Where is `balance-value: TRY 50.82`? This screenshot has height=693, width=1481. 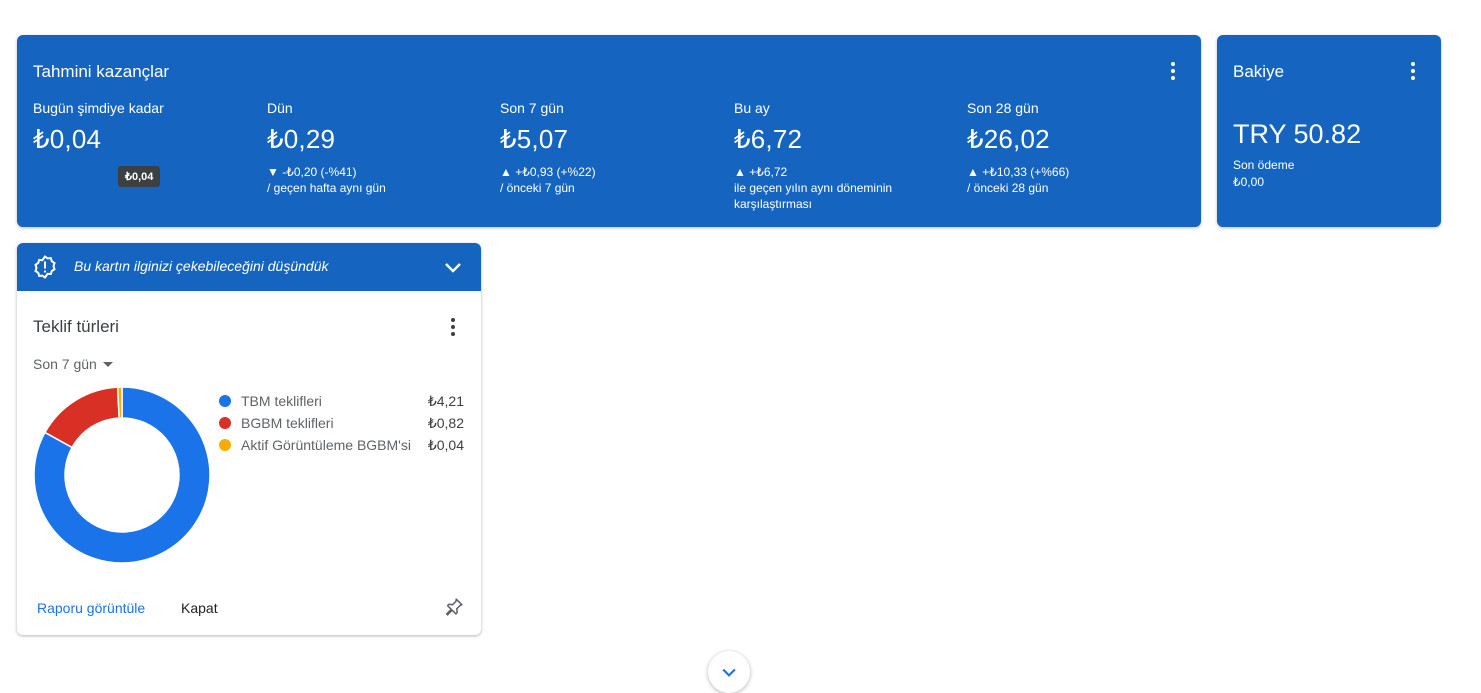
balance-value: TRY 50.82 is located at coordinates (1297, 134).